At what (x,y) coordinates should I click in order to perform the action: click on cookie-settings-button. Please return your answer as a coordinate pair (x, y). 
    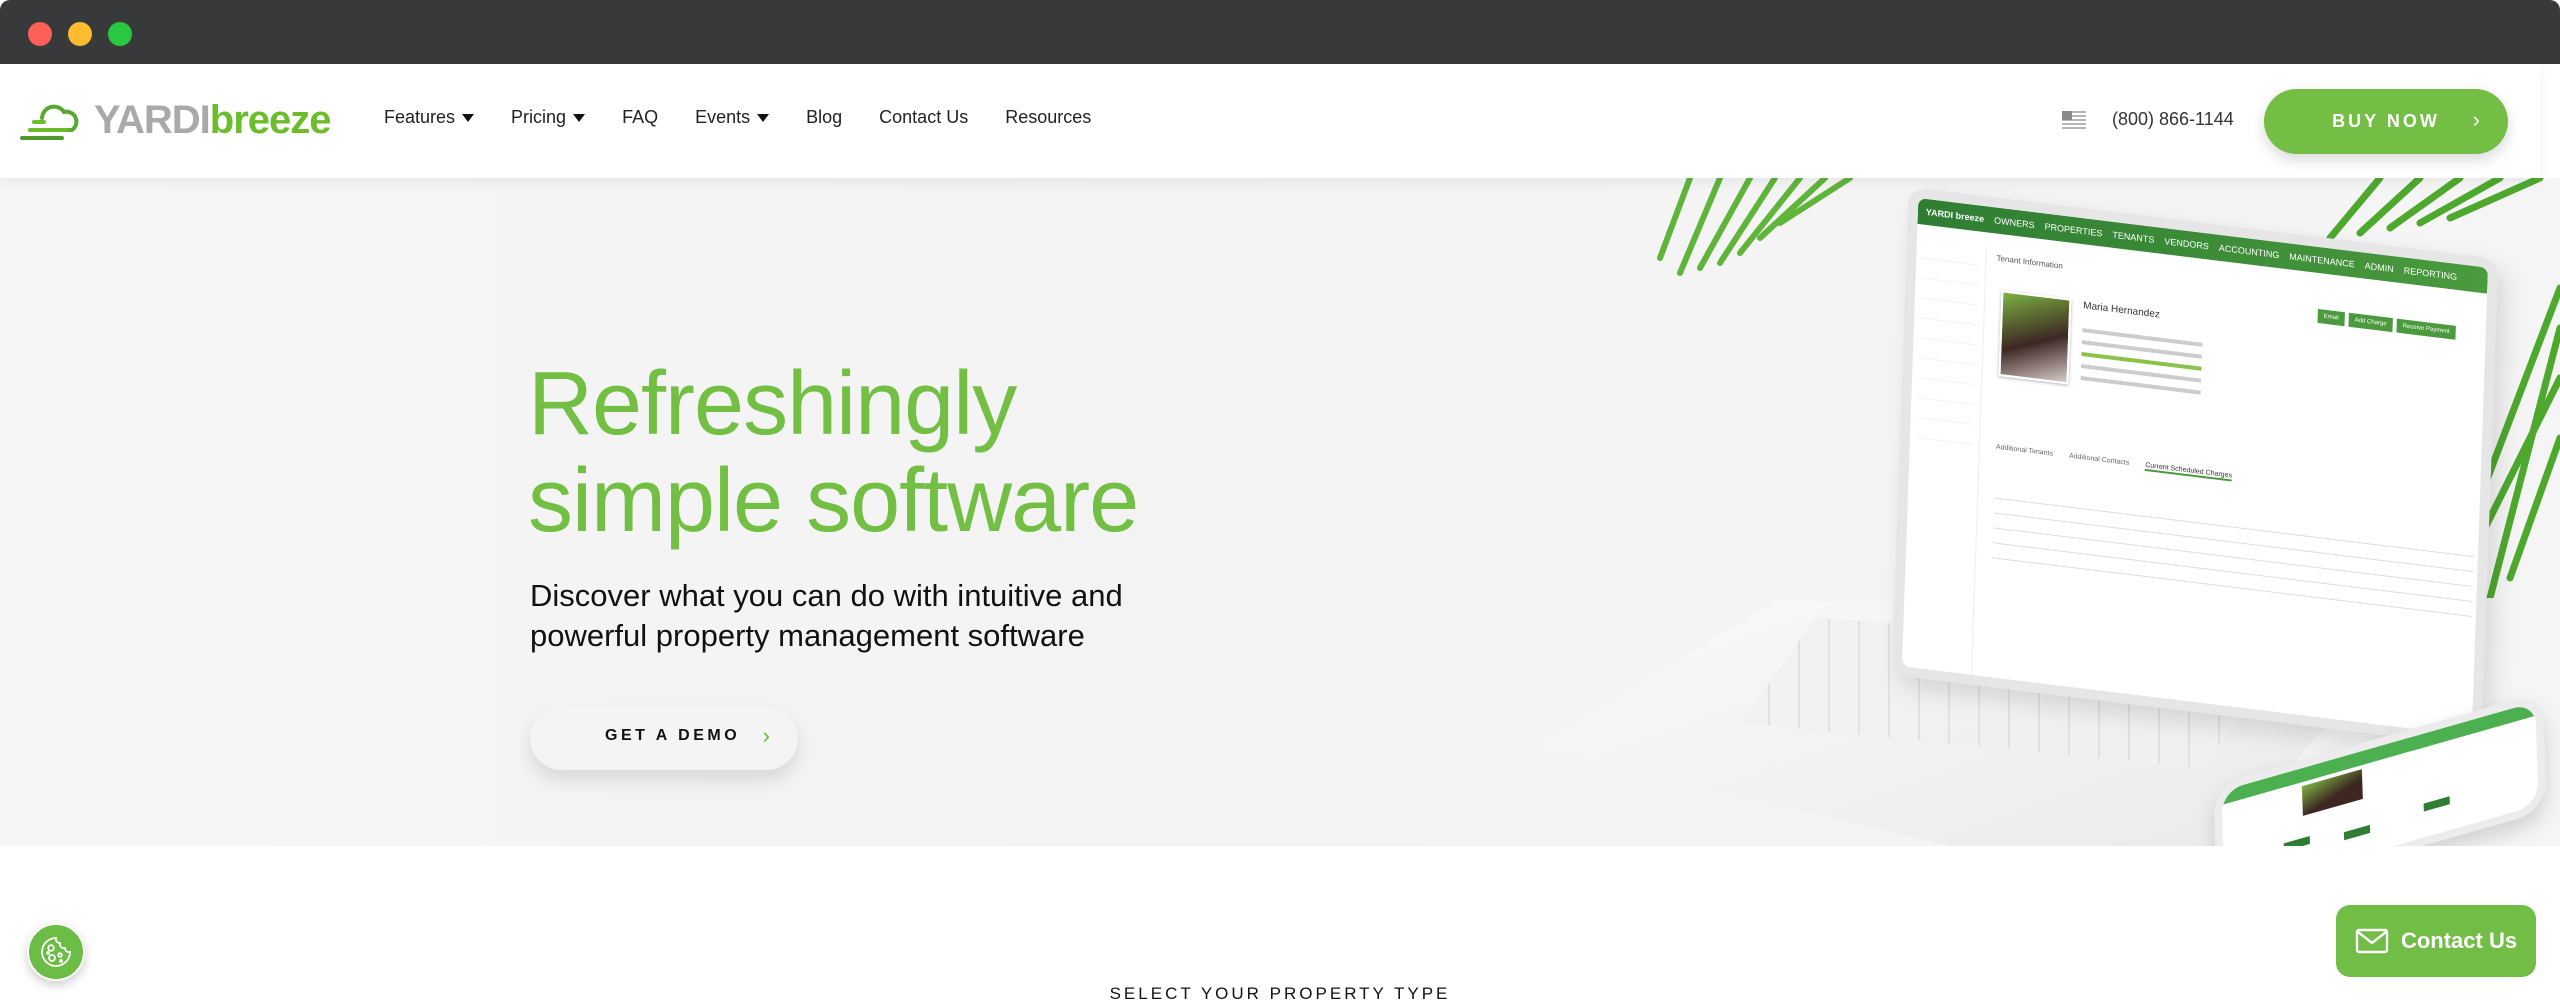
    Looking at the image, I should click on (56, 952).